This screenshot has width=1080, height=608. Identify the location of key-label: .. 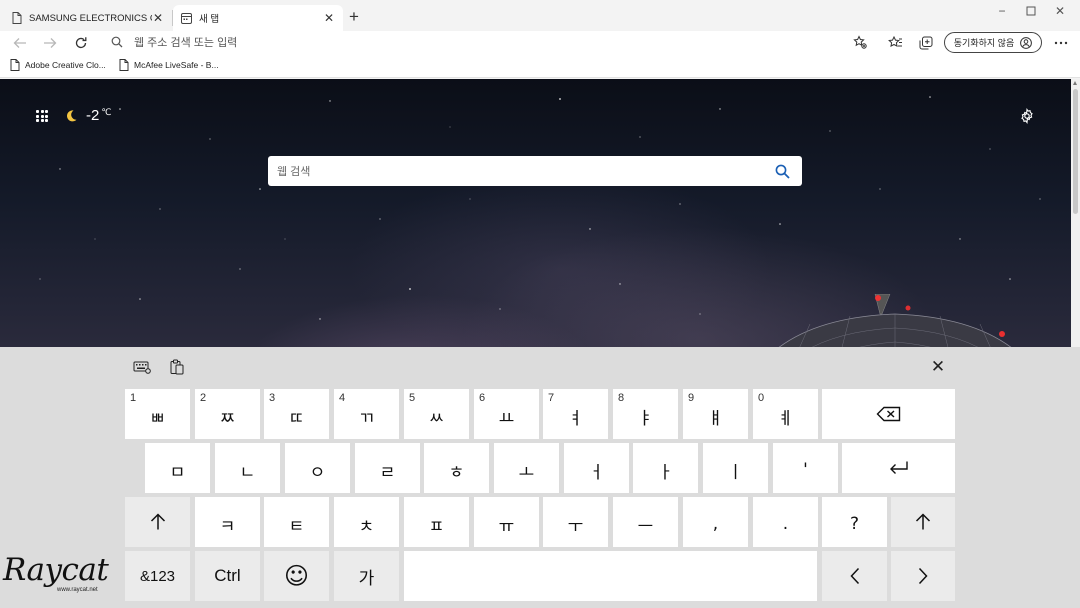
(785, 524).